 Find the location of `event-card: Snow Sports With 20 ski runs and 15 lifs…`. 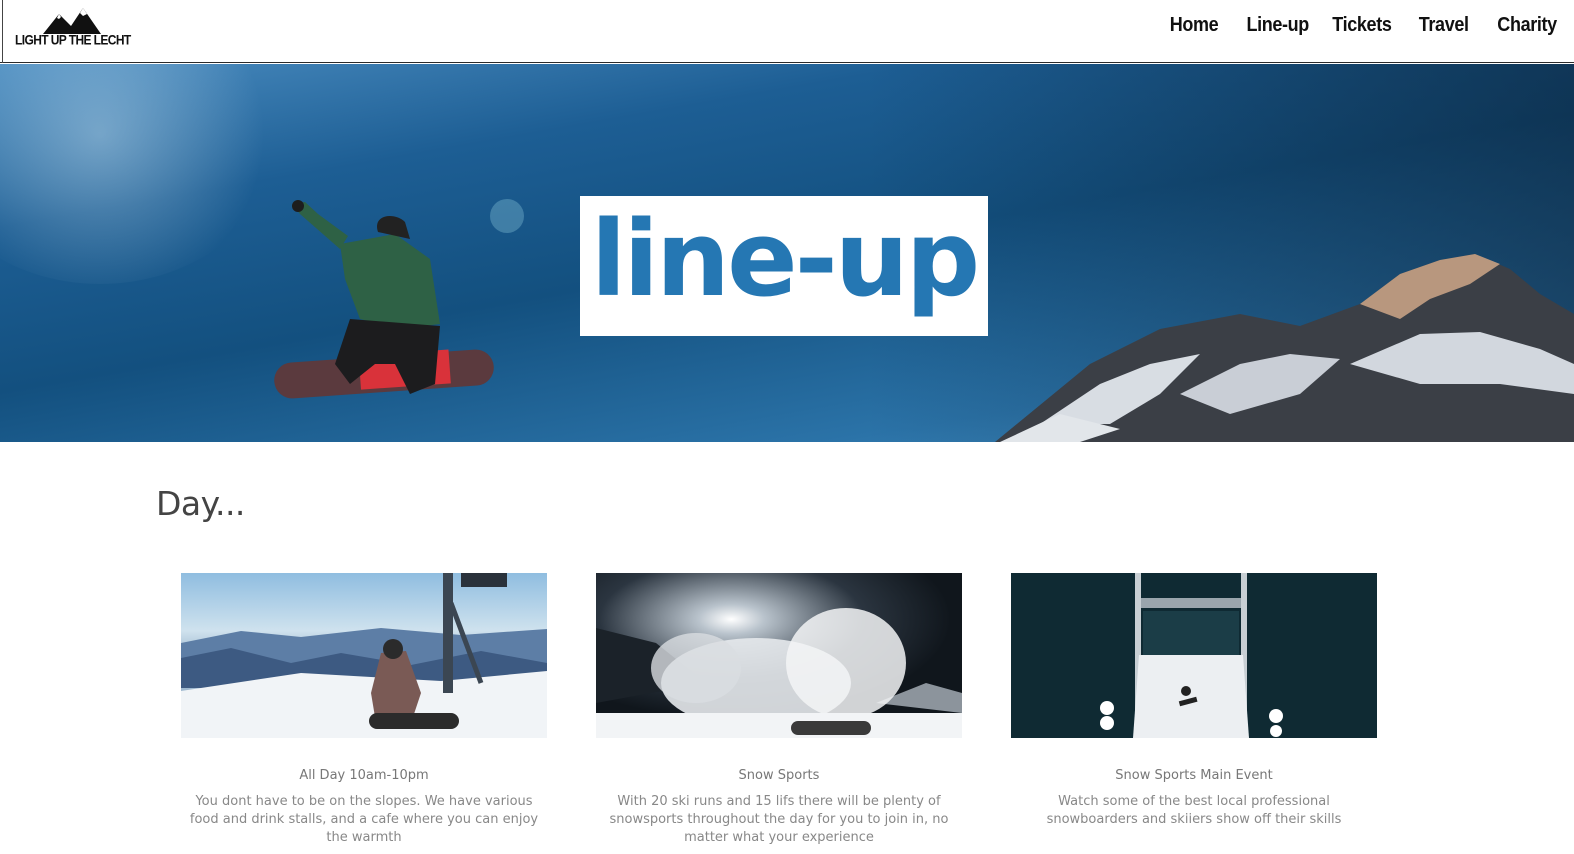

event-card: Snow Sports With 20 ski runs and 15 lifs… is located at coordinates (779, 710).